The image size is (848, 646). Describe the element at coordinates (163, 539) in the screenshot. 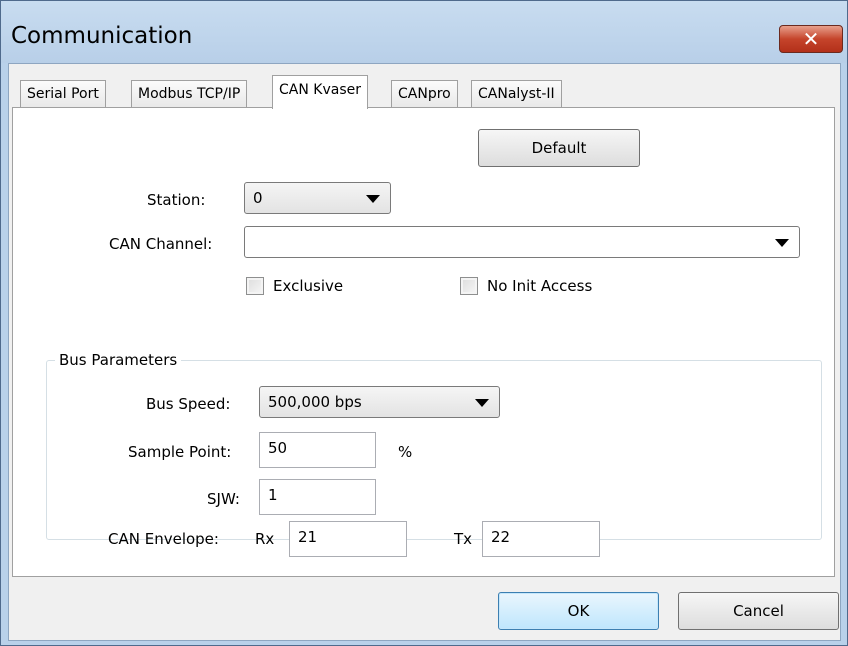

I see `can-envelope-label: CAN Envelope:` at that location.